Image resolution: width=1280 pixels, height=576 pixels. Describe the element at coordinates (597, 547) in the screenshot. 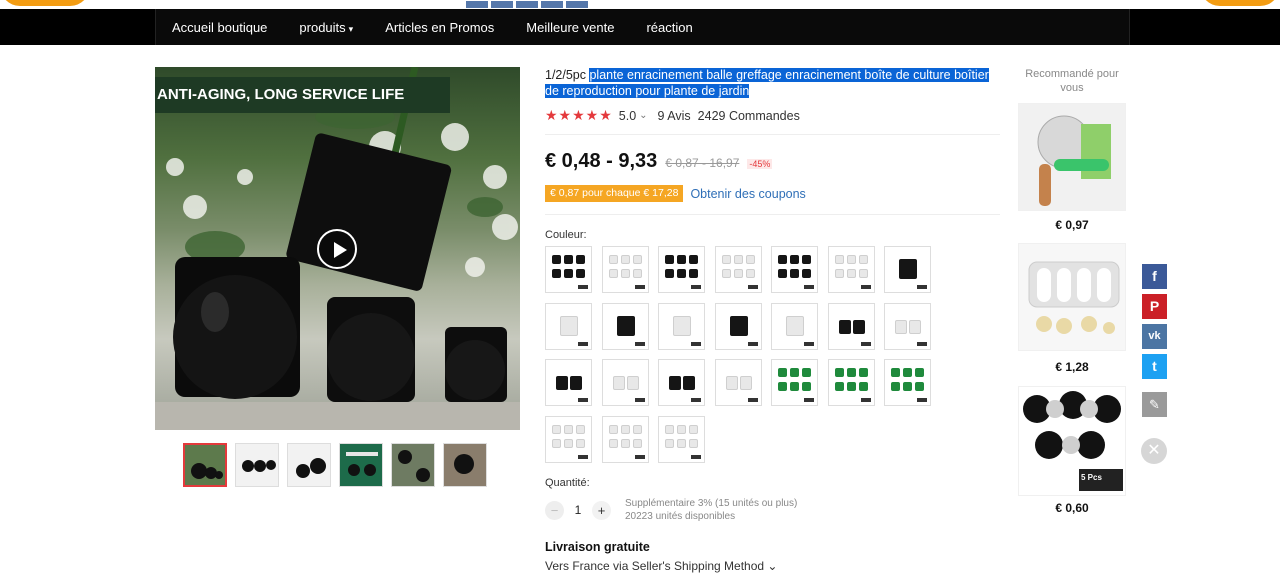

I see `shipping-title: Livraison gratuite` at that location.